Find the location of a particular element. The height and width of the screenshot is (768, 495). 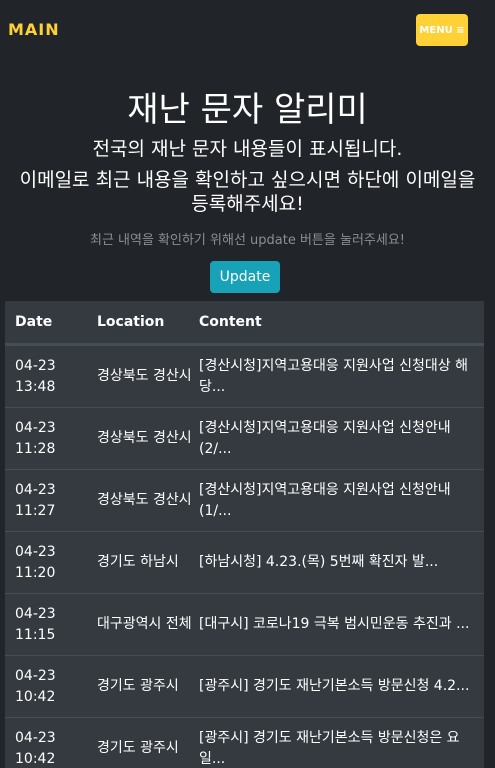

header-location: Location is located at coordinates (131, 322).